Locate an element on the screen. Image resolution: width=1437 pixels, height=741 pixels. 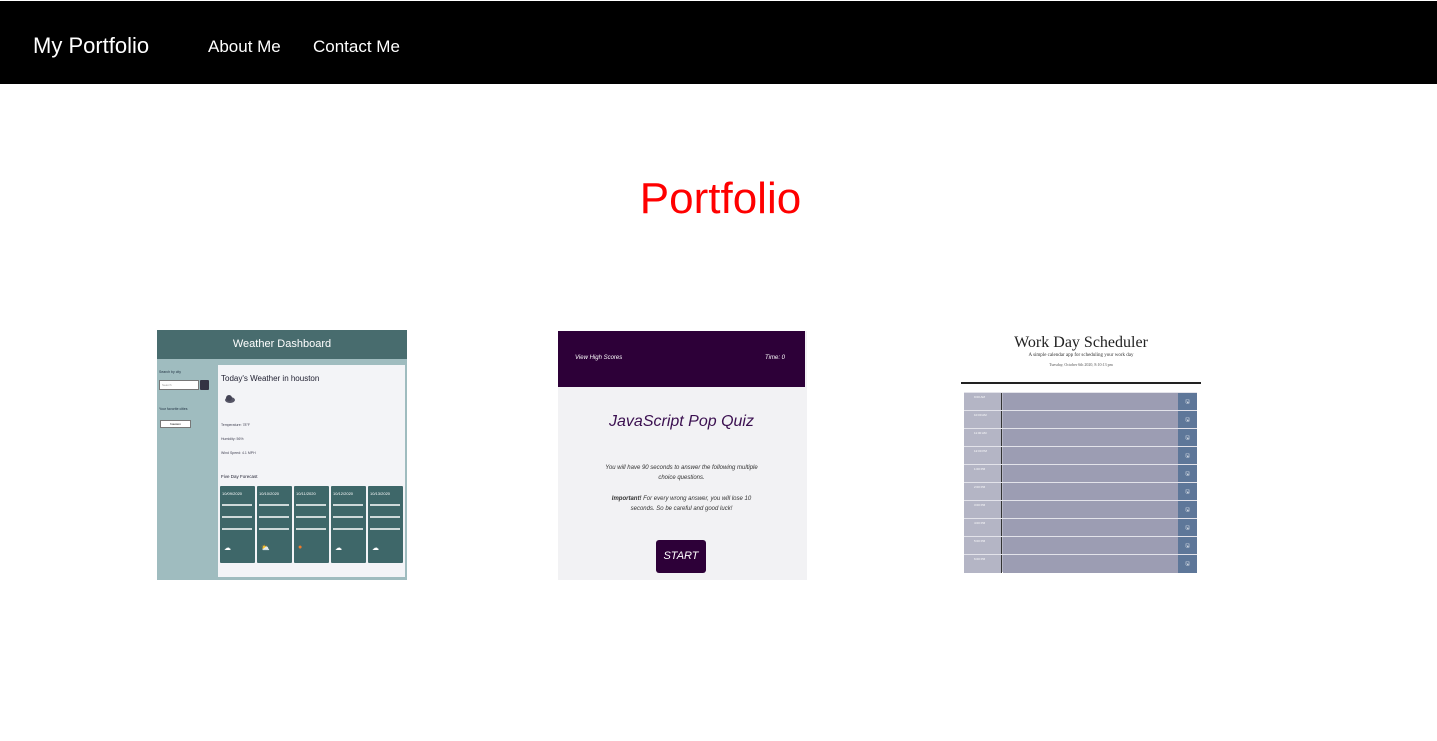
weather-icon: ⛅ is located at coordinates (265, 548).